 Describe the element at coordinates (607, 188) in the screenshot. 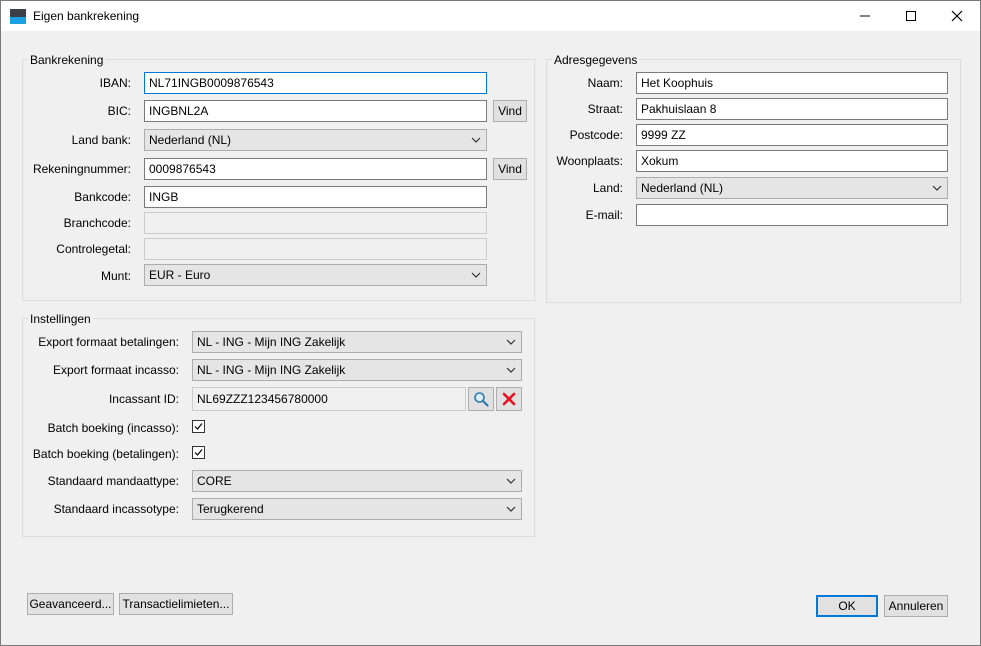

I see `land-label: Land:` at that location.